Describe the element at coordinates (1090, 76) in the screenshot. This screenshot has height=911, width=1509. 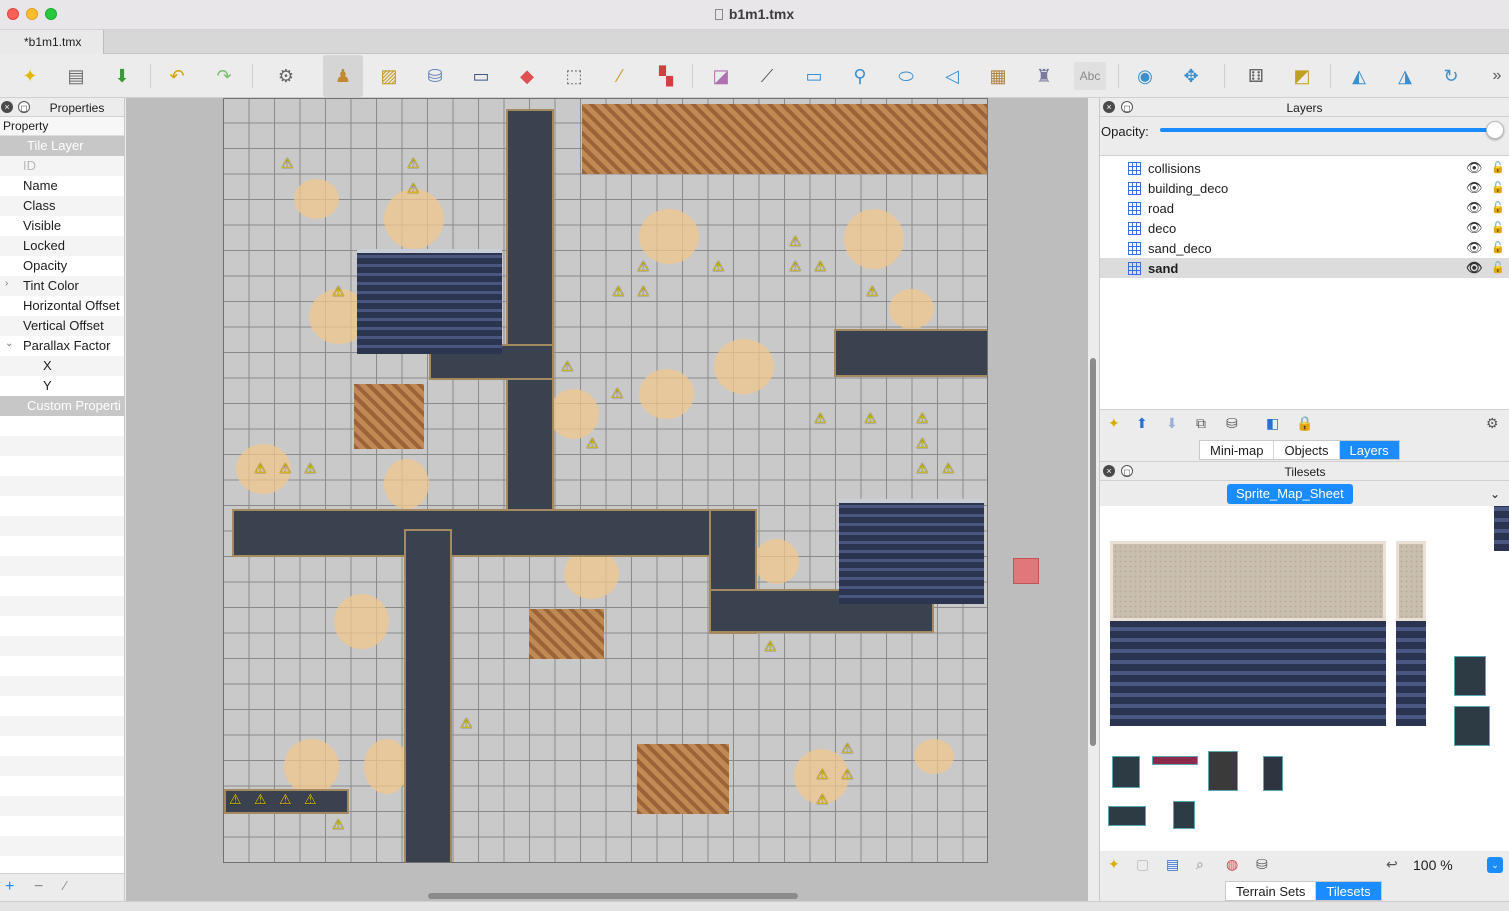
I see `insert-text-icon: Abc` at that location.